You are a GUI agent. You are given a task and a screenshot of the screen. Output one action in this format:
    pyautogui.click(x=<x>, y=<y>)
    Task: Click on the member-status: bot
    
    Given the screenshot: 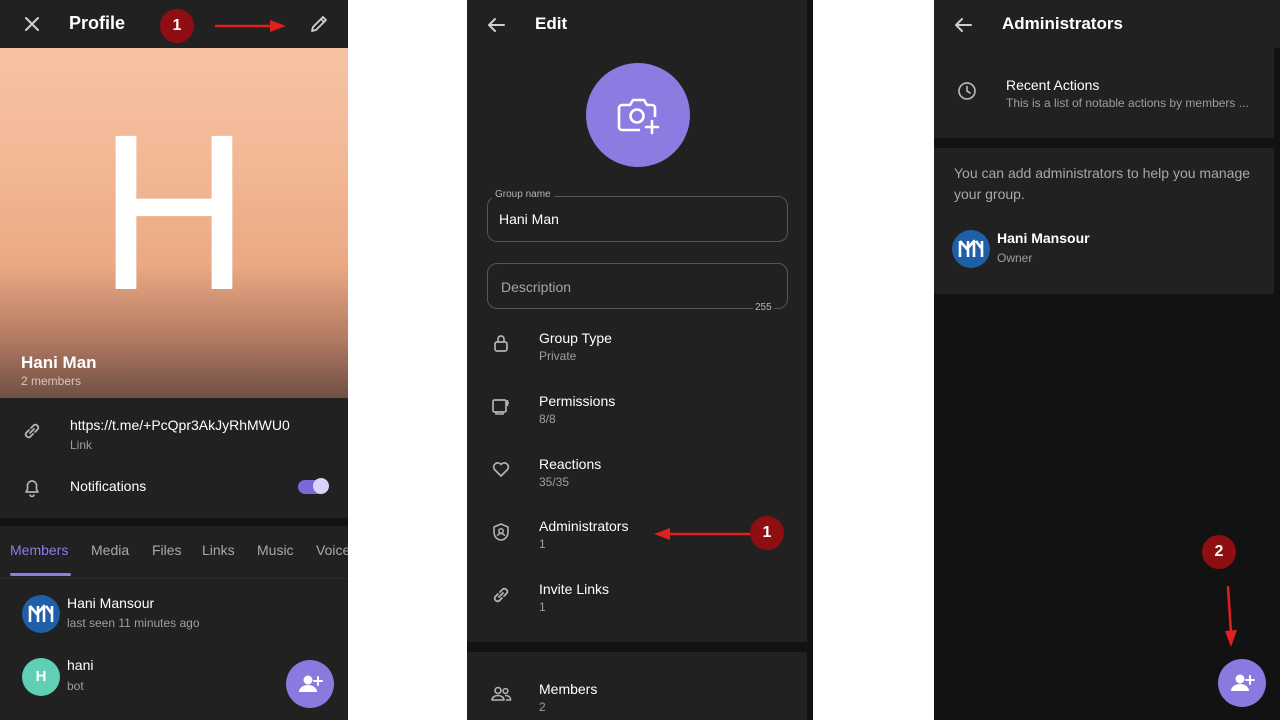 What is the action you would take?
    pyautogui.click(x=75, y=686)
    